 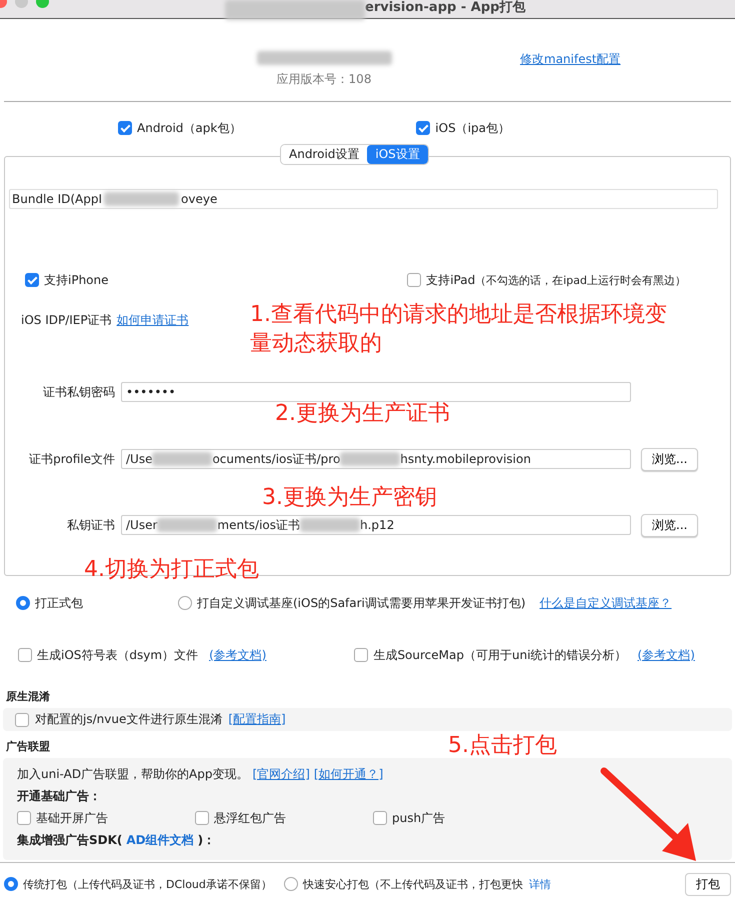 I want to click on field-label: 私钥证书, so click(x=90, y=525).